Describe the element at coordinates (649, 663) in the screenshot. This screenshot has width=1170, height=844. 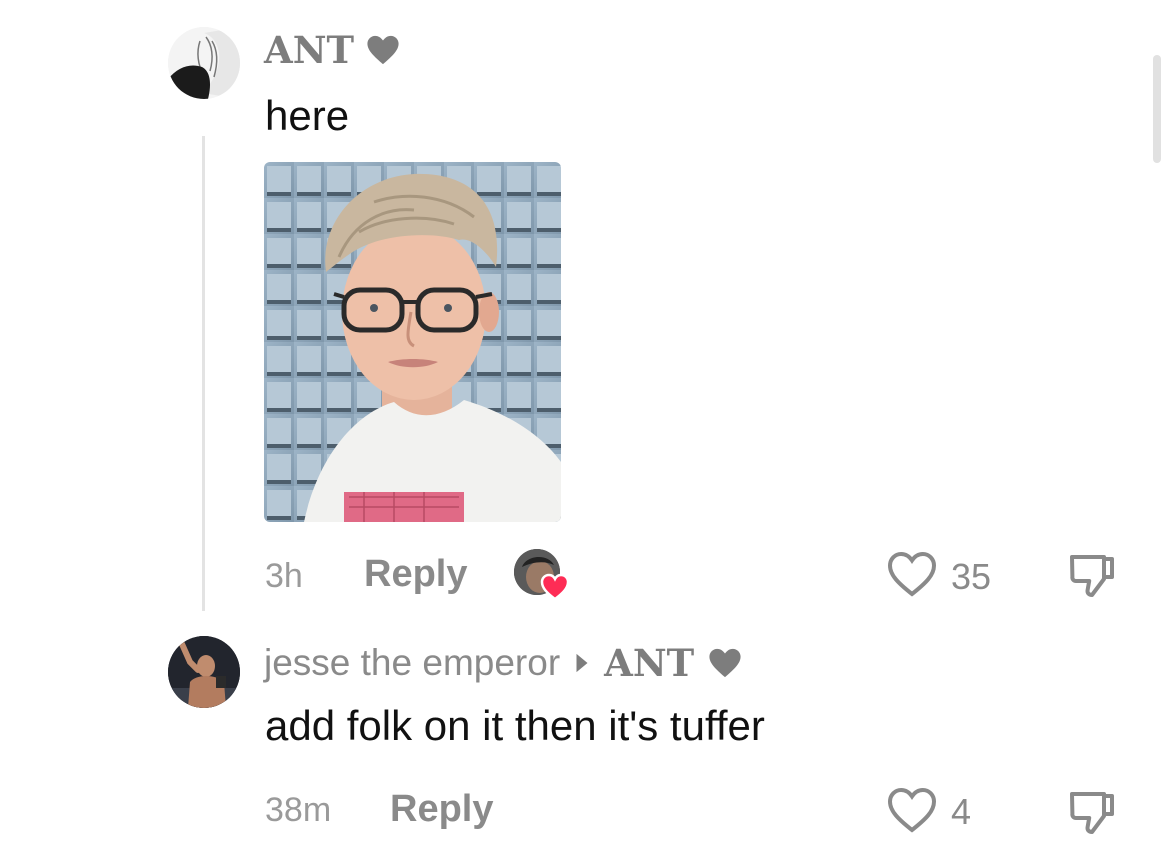
I see `reply-to-username: ANT` at that location.